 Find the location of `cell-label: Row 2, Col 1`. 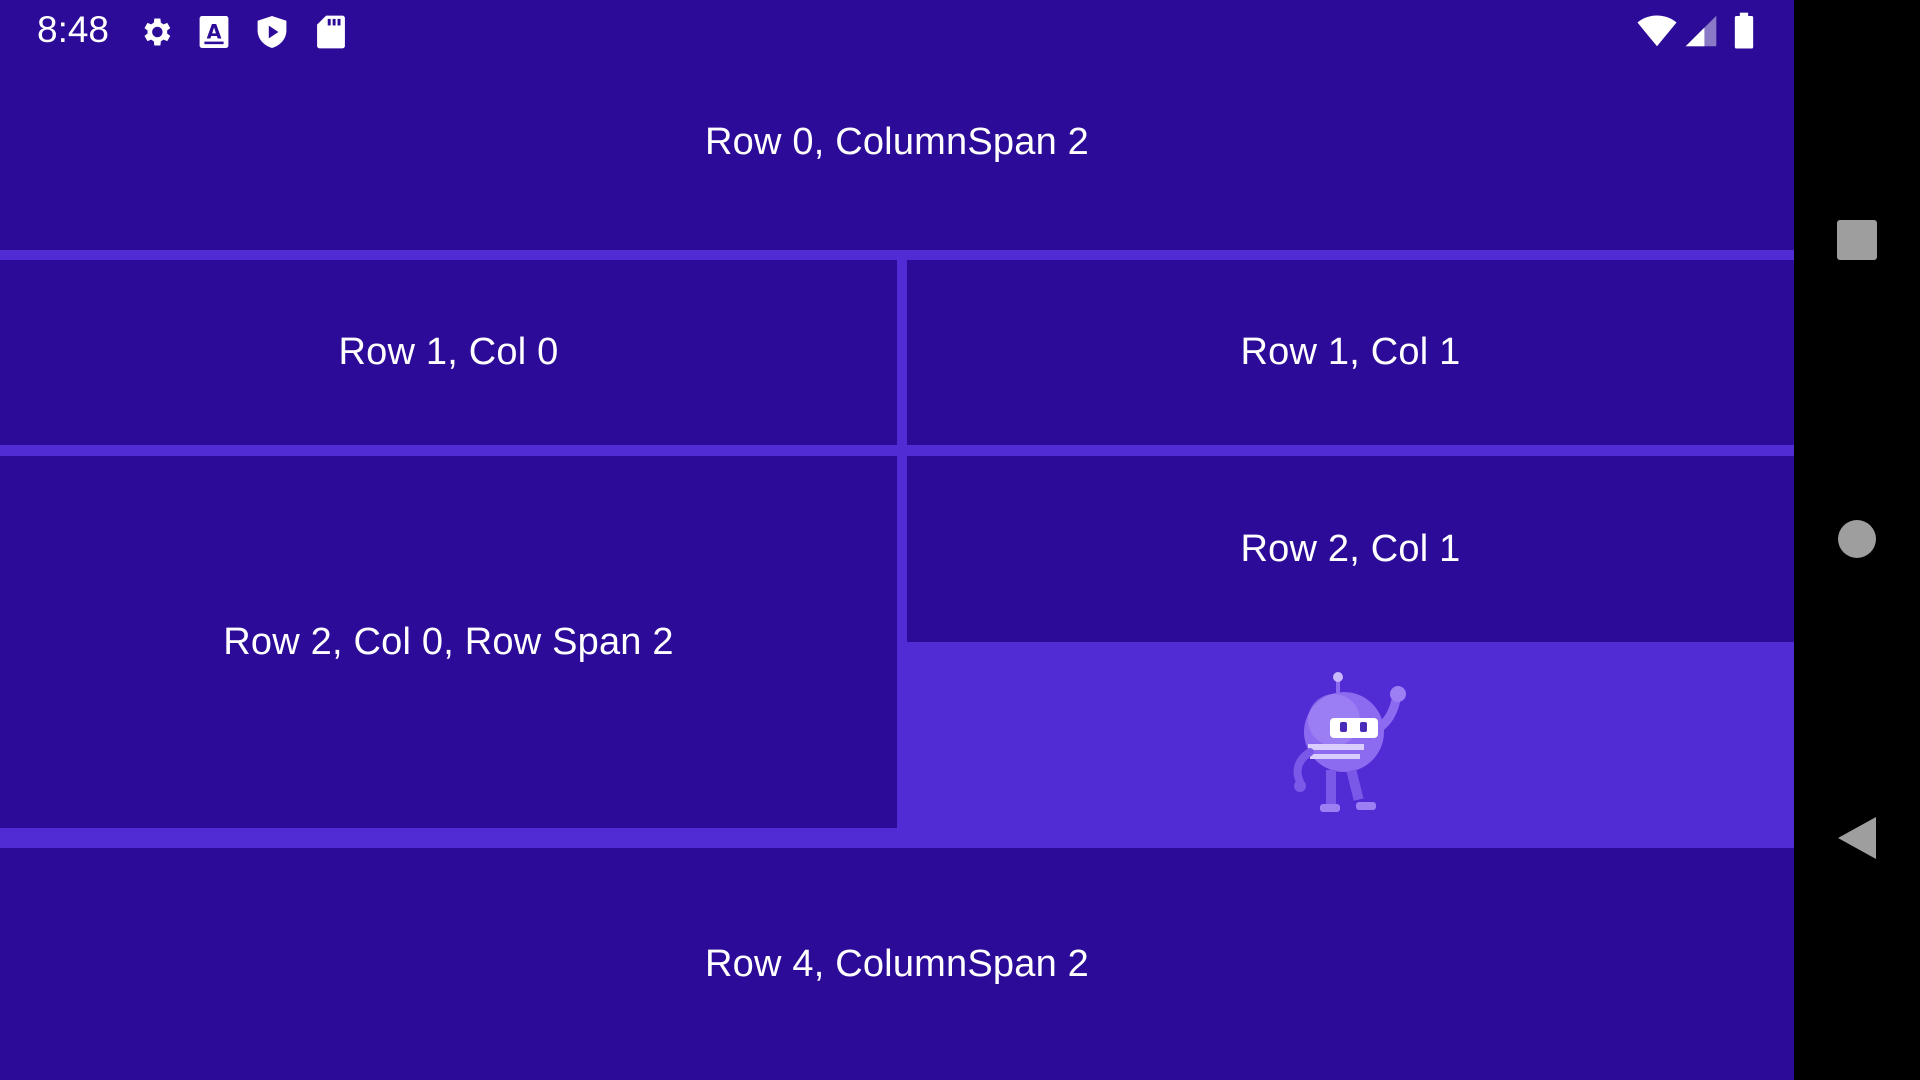

cell-label: Row 2, Col 1 is located at coordinates (1350, 548).